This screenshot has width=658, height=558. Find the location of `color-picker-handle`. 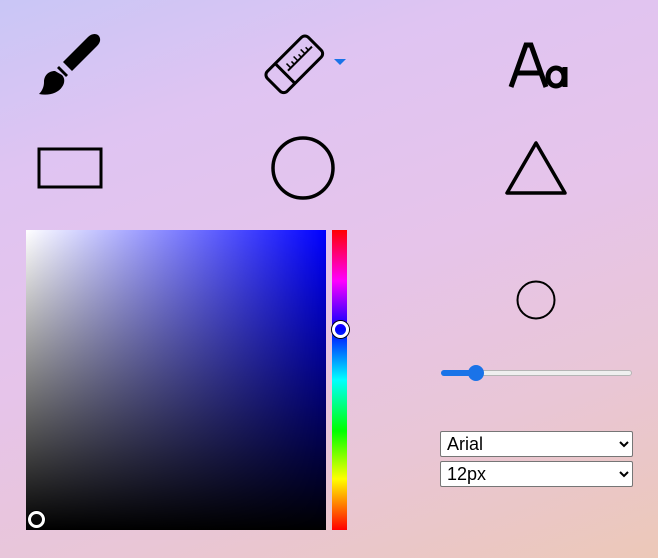

color-picker-handle is located at coordinates (36, 519).